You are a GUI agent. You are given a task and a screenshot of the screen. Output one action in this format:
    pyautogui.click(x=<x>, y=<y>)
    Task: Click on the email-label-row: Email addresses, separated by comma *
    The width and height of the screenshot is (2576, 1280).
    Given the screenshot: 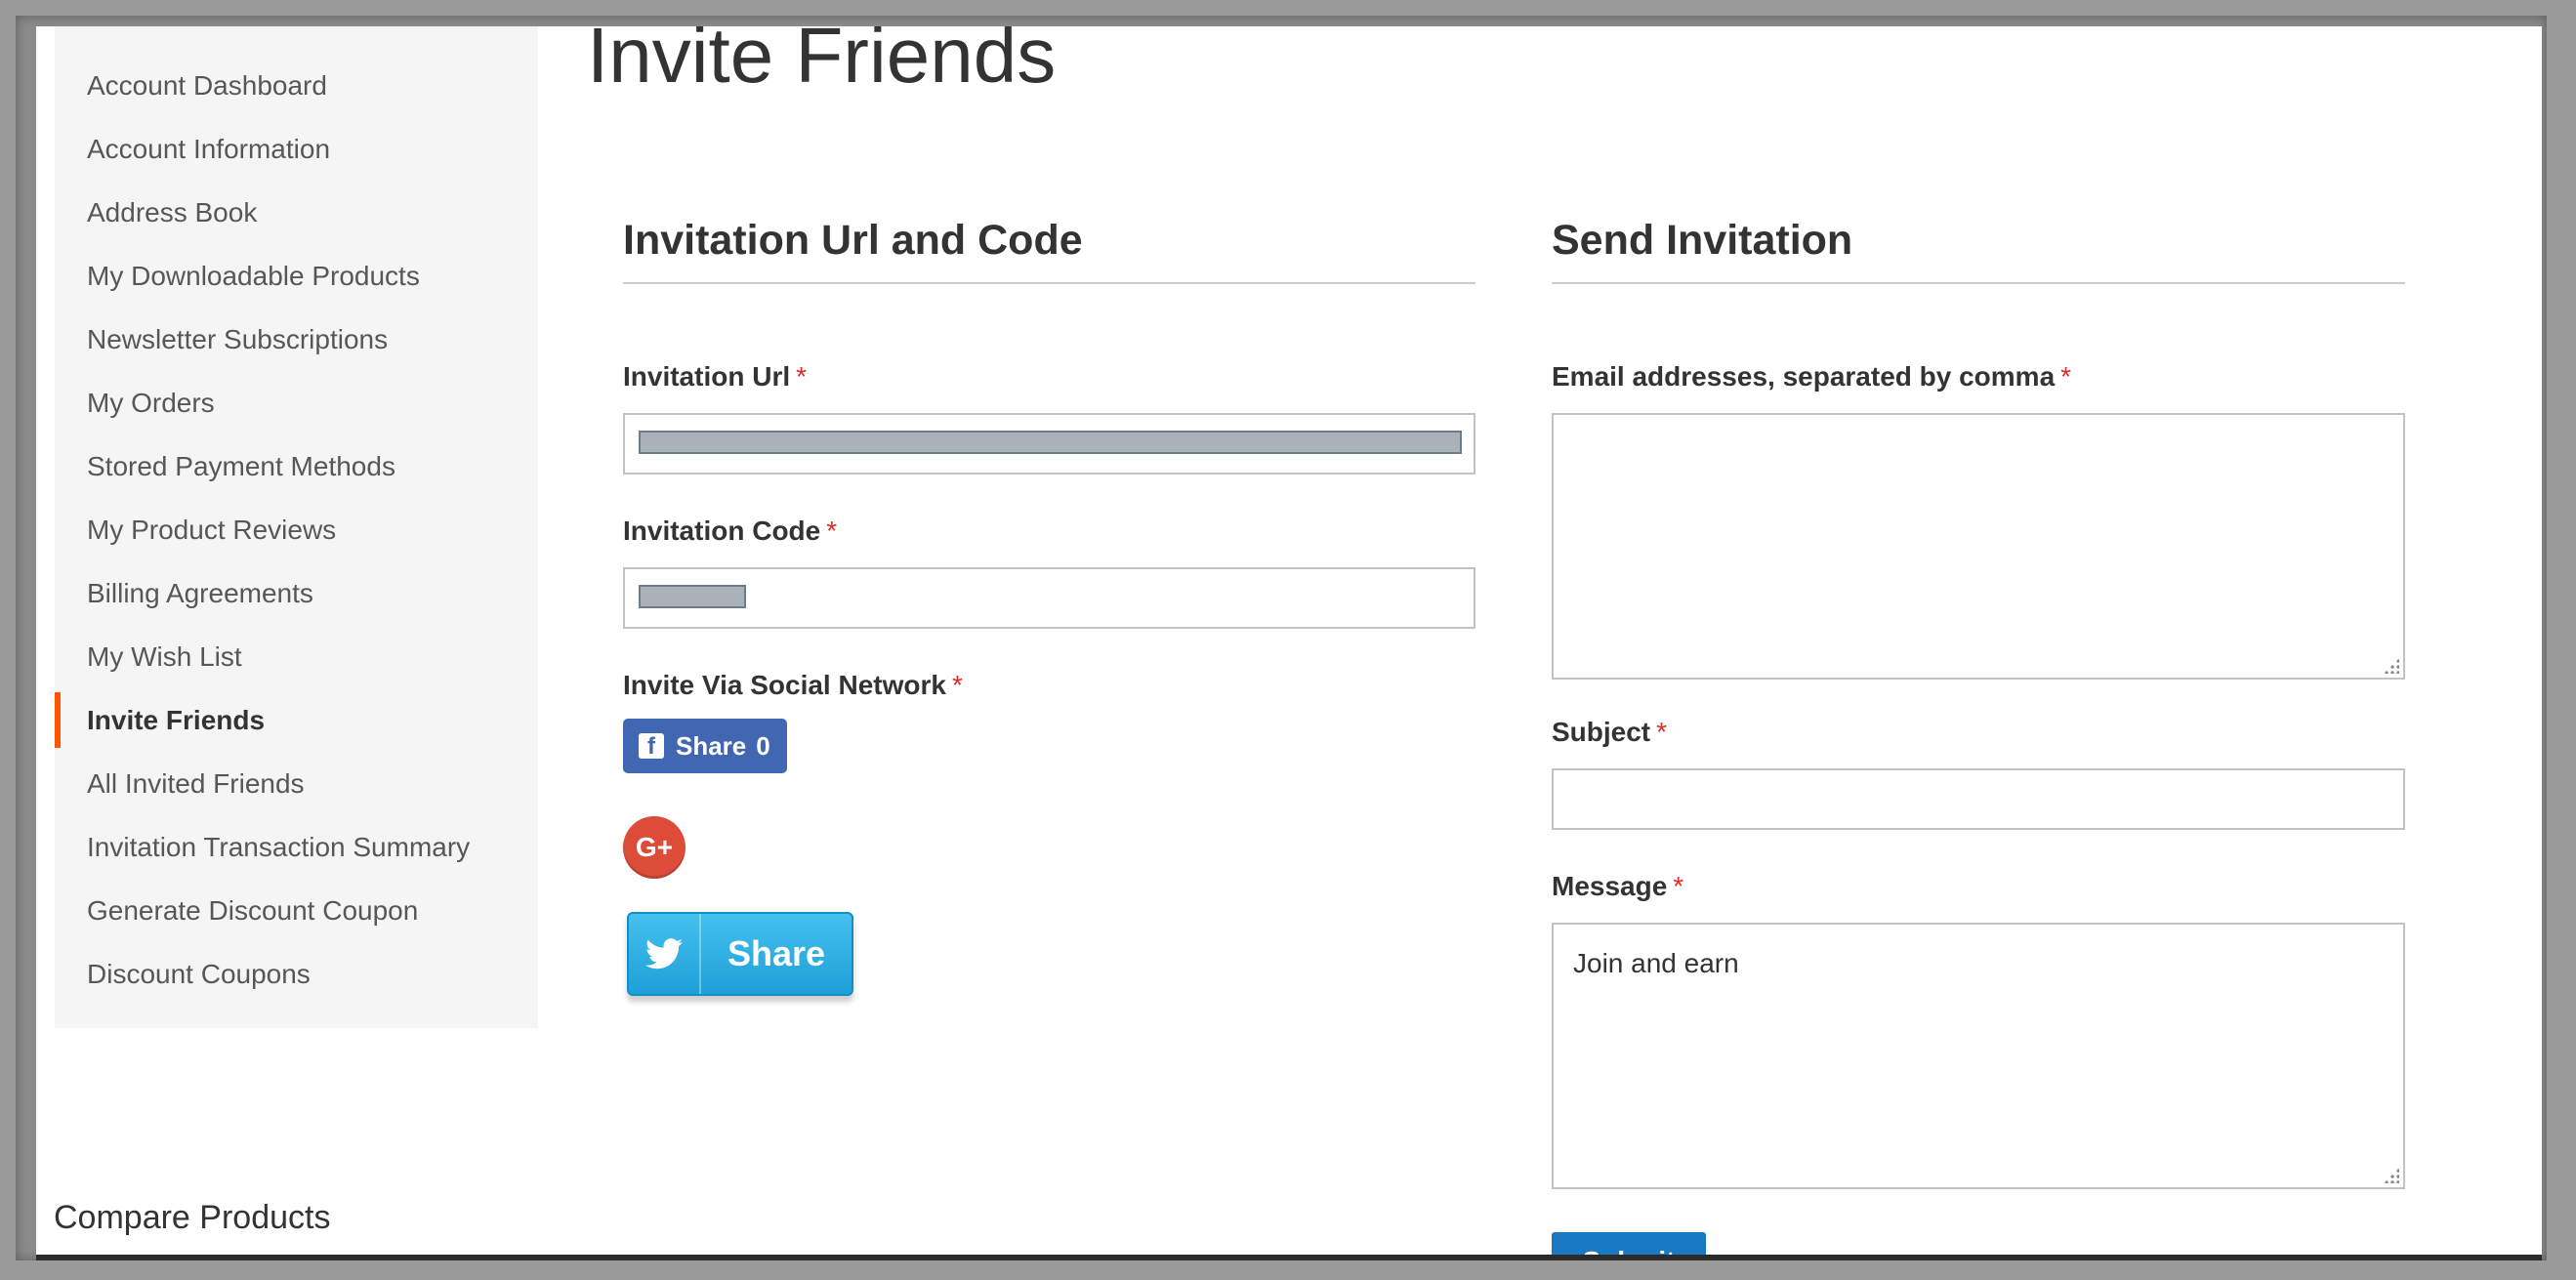 What is the action you would take?
    pyautogui.click(x=1812, y=376)
    